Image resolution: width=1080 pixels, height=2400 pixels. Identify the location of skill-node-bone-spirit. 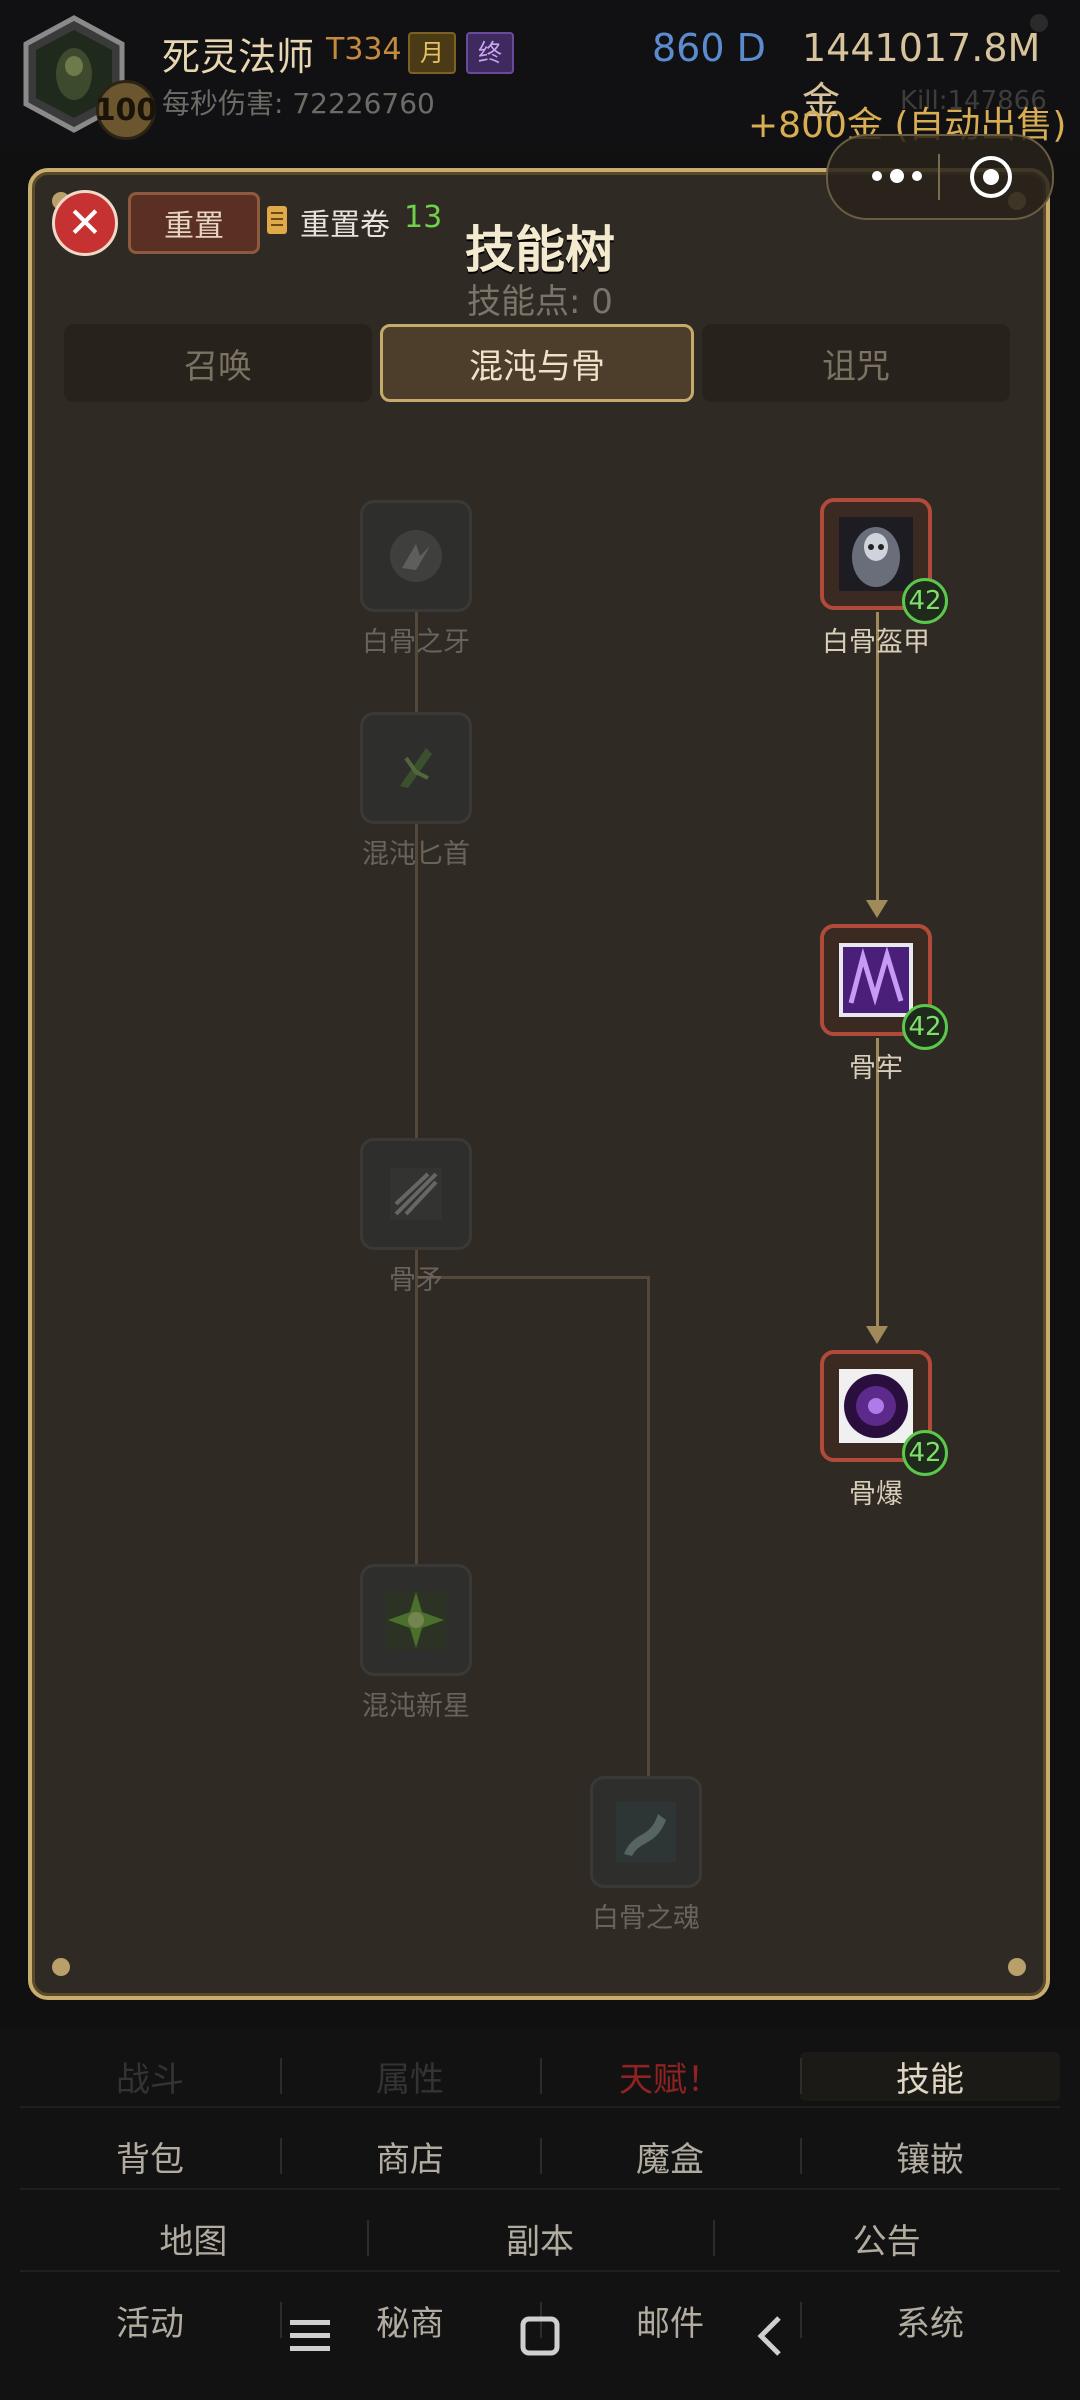
(646, 1832).